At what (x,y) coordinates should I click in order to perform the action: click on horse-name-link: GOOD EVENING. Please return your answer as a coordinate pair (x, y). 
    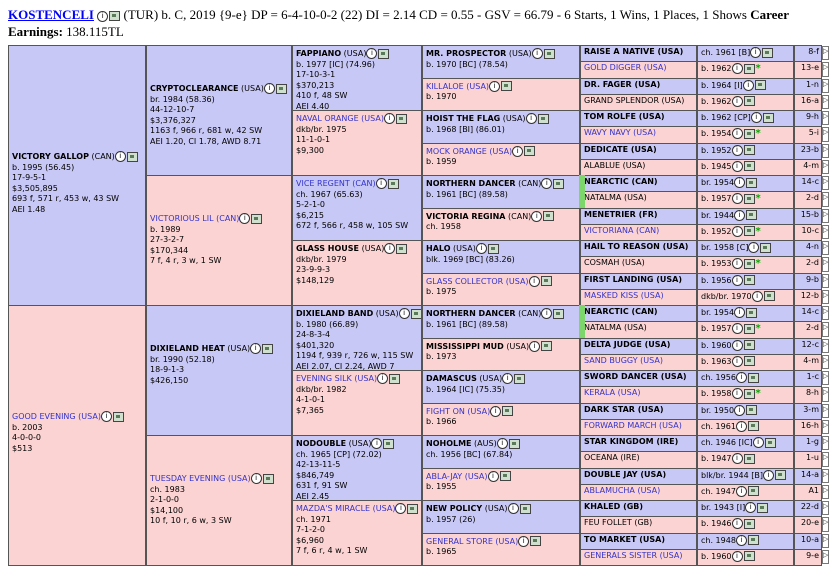
    Looking at the image, I should click on (44, 416).